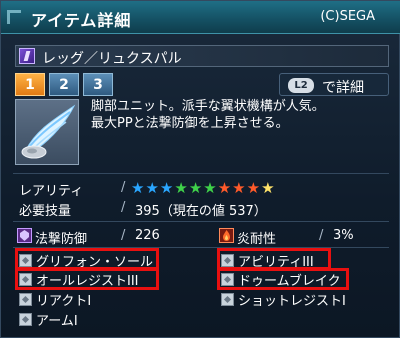 The image size is (400, 338). Describe the element at coordinates (257, 239) in the screenshot. I see `fire-resist-label: 炎耐性` at that location.